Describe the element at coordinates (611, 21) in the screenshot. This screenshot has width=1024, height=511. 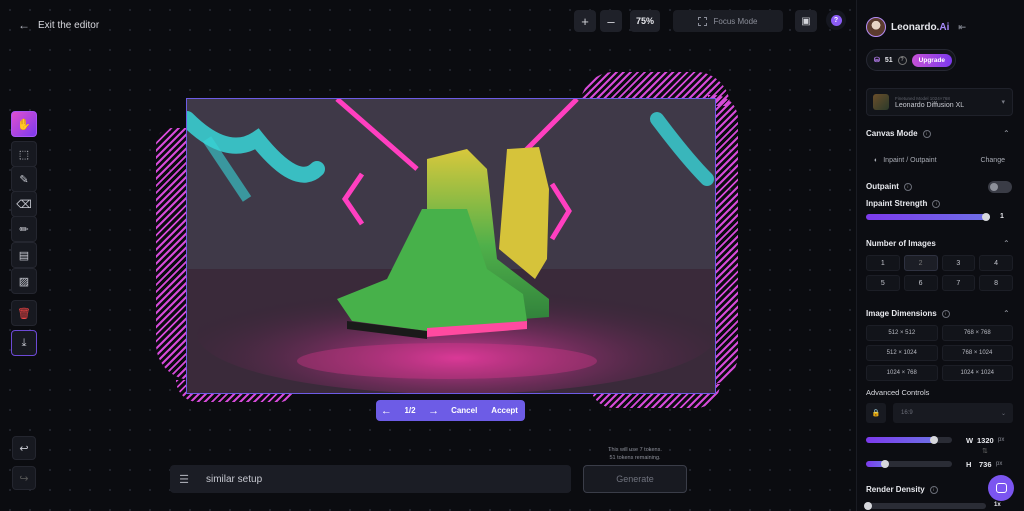
I see `zoom-out-button: –` at that location.